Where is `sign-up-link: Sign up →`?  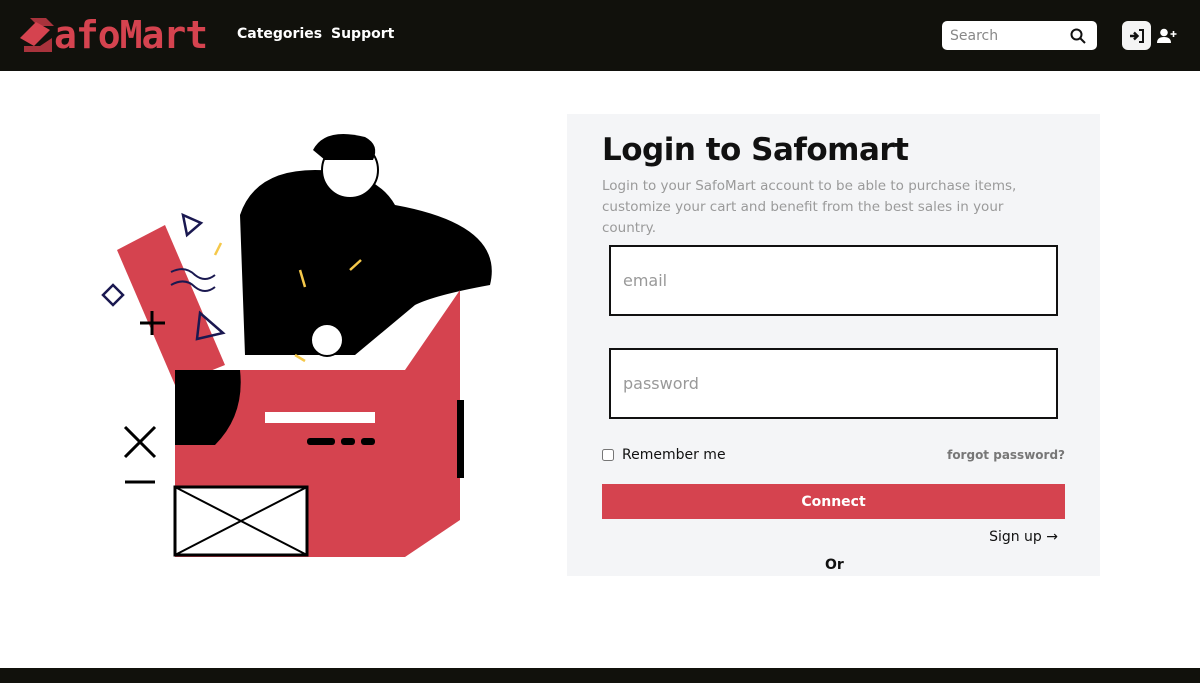 sign-up-link: Sign up → is located at coordinates (1023, 537).